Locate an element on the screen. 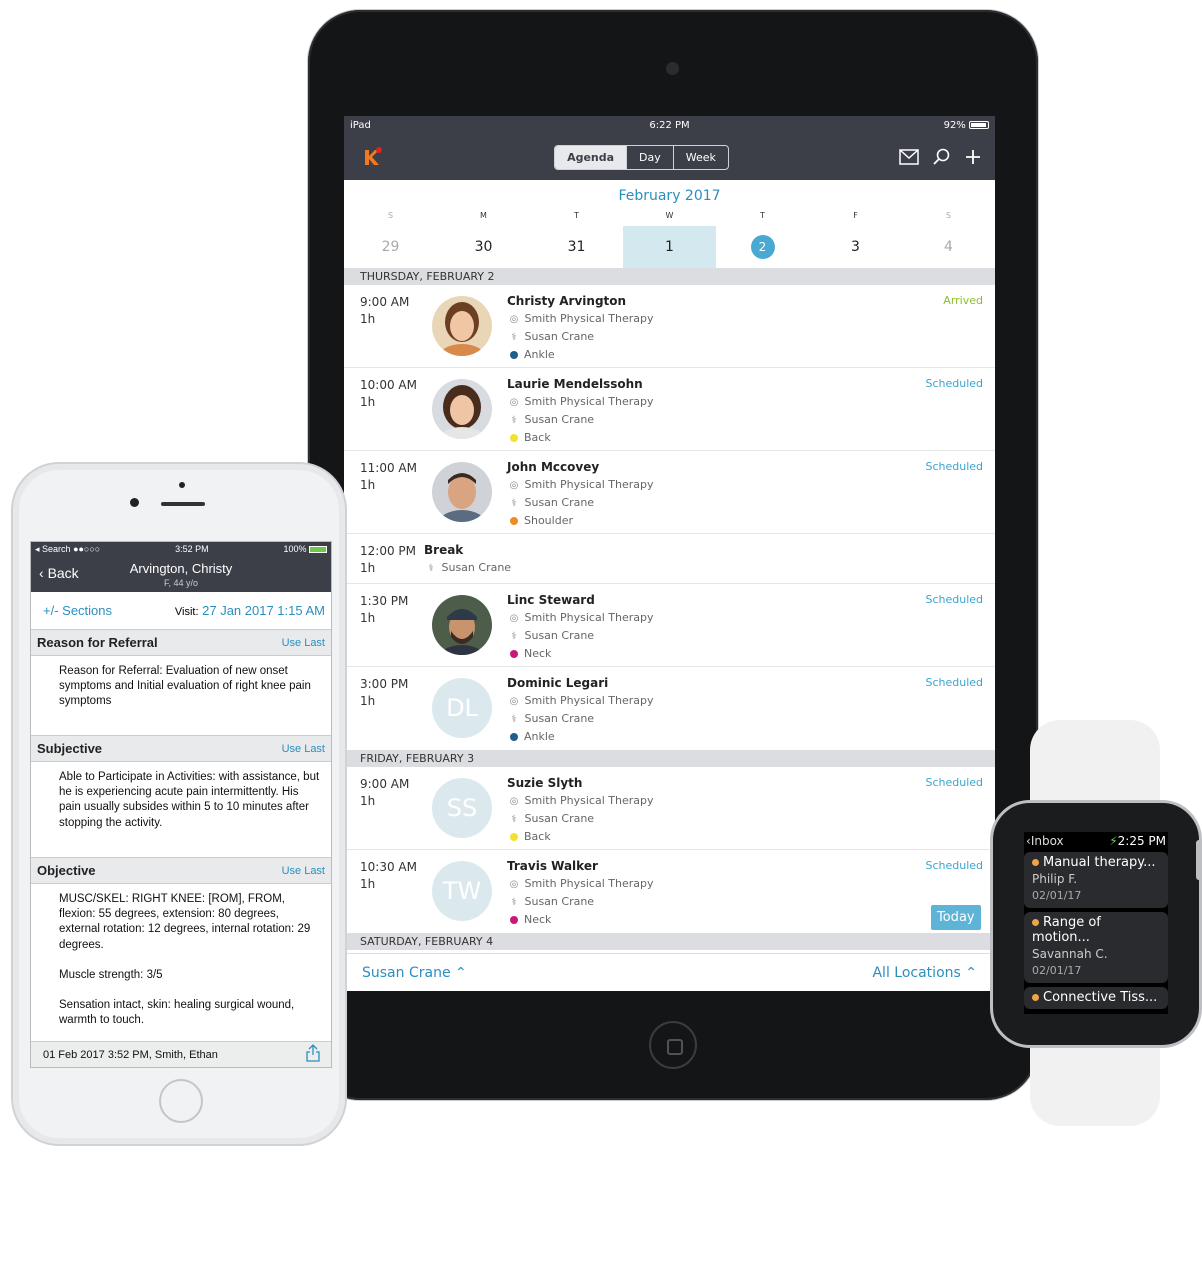  tab-agenda: Agenda is located at coordinates (591, 157).